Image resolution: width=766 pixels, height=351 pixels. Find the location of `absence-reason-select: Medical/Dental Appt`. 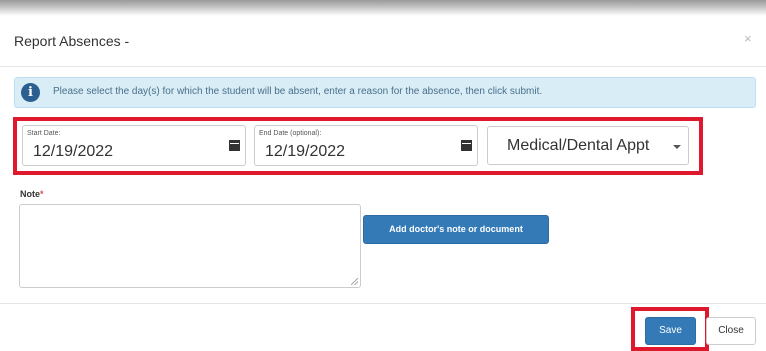

absence-reason-select: Medical/Dental Appt is located at coordinates (588, 145).